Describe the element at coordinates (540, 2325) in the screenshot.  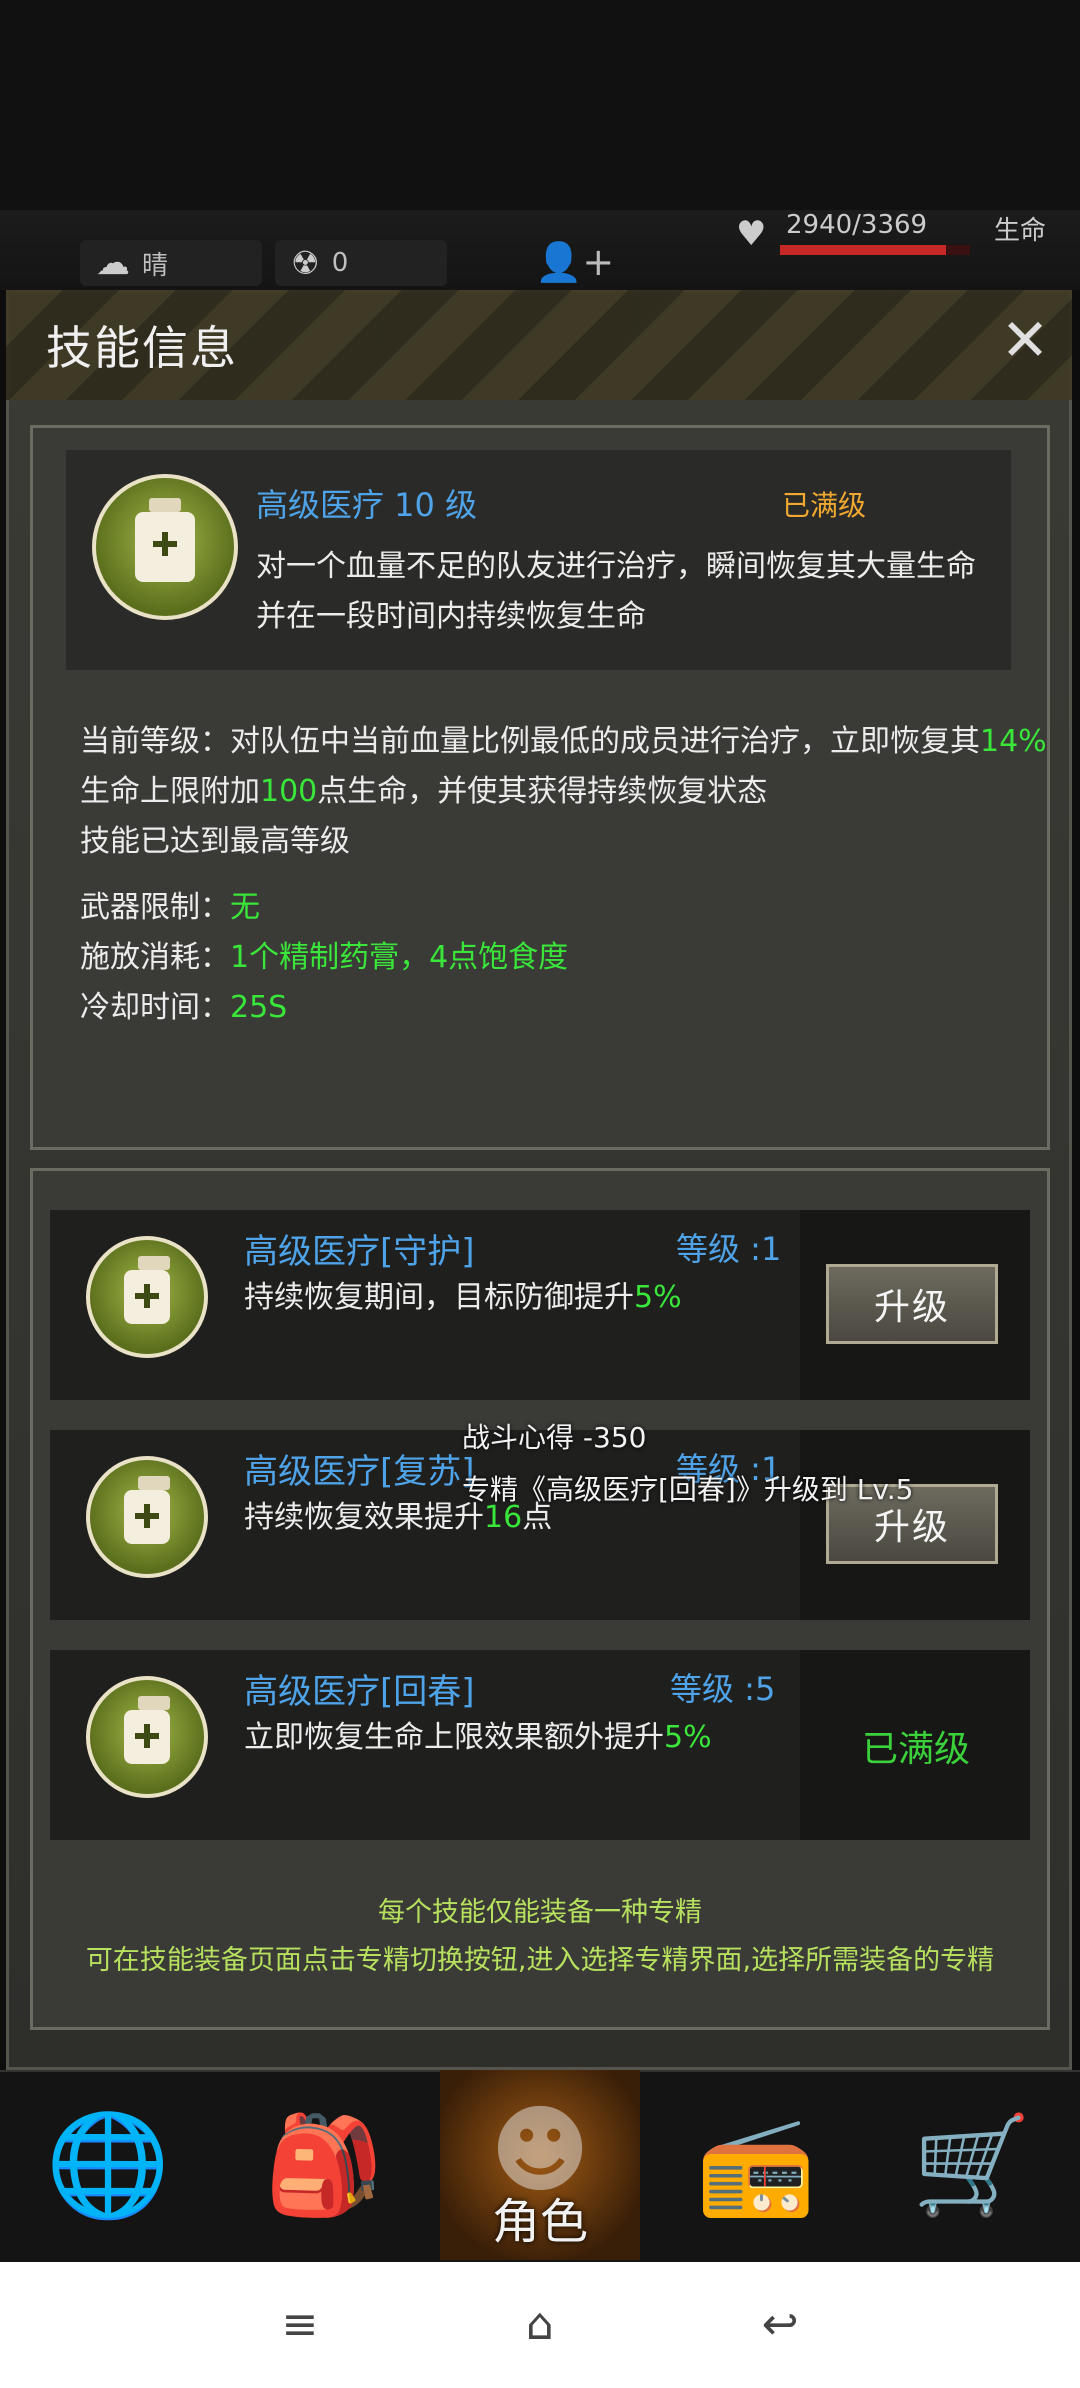
I see `home-icon: ⌂` at that location.